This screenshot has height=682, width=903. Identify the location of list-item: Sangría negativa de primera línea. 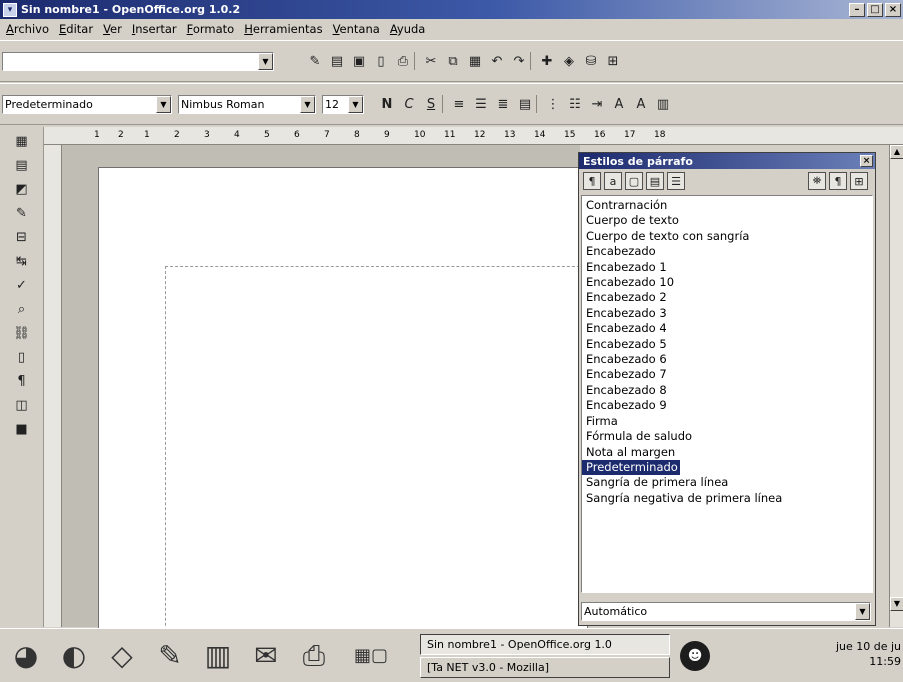
(727, 498).